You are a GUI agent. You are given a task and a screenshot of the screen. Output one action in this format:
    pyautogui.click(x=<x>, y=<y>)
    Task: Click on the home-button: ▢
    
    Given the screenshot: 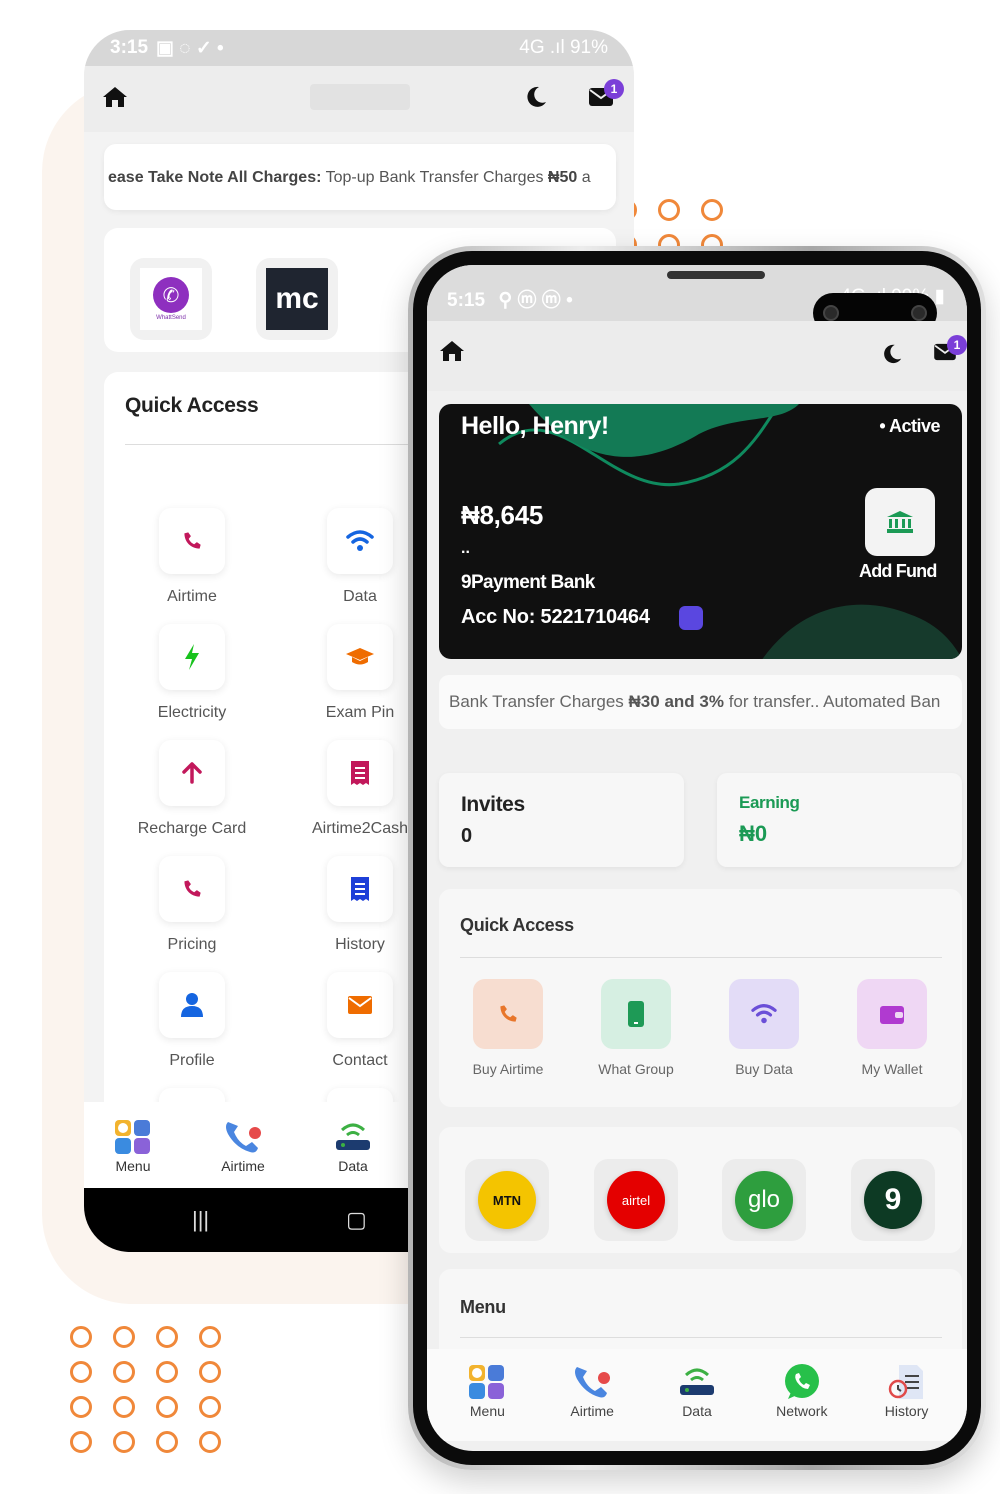 What is the action you would take?
    pyautogui.click(x=356, y=1220)
    